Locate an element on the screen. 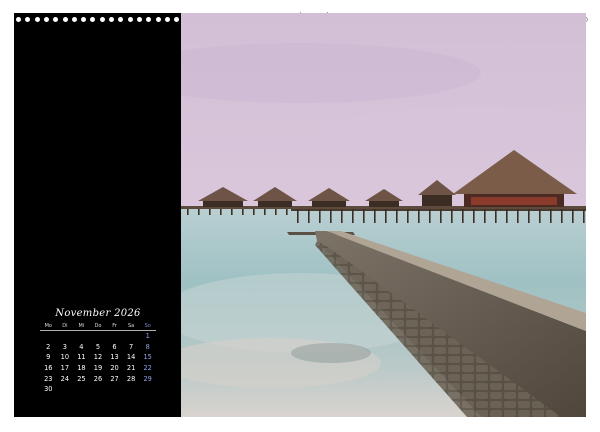 This screenshot has height=432, width=600. calendar-day: 27 is located at coordinates (114, 378).